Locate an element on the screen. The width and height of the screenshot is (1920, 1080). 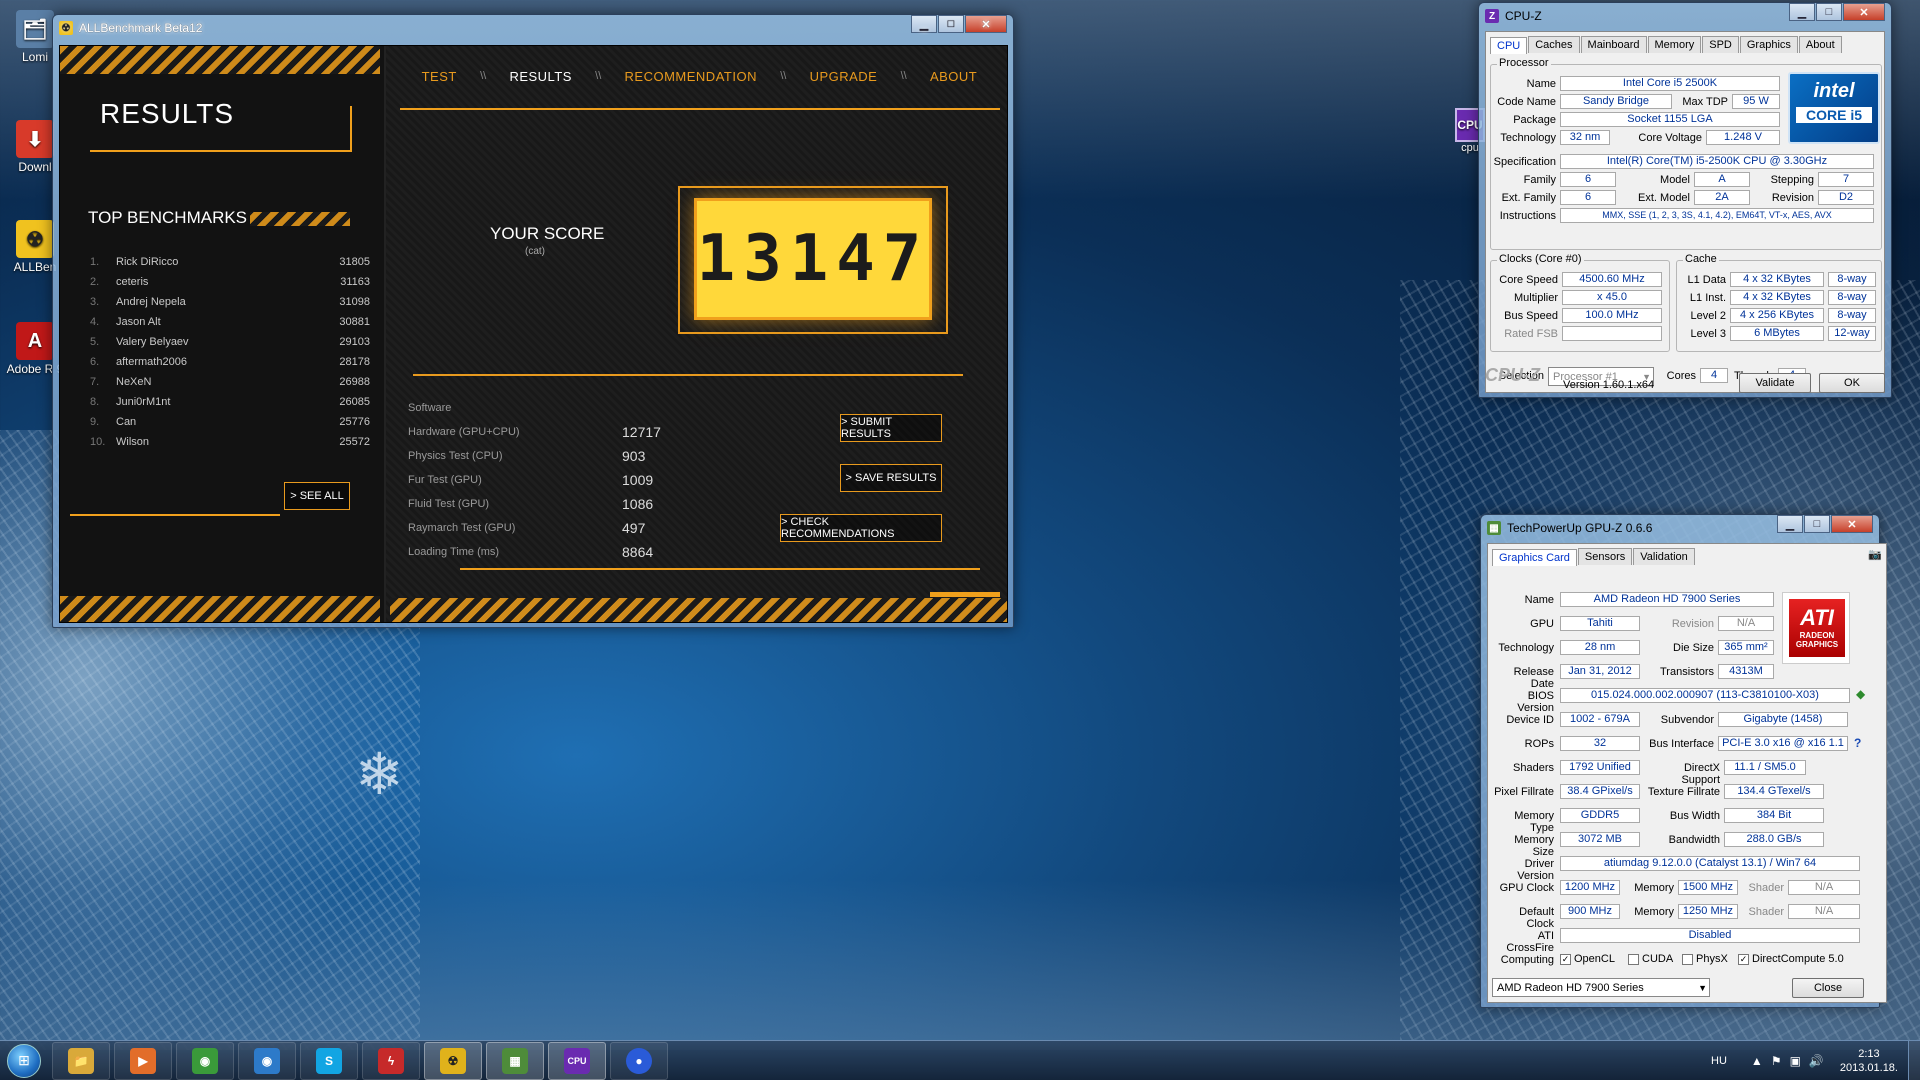
gpuz-titlebar: ▦ TechPowerUp GPU-Z 0.6.6 ▁ □ ✕ is located at coordinates (1680, 528).